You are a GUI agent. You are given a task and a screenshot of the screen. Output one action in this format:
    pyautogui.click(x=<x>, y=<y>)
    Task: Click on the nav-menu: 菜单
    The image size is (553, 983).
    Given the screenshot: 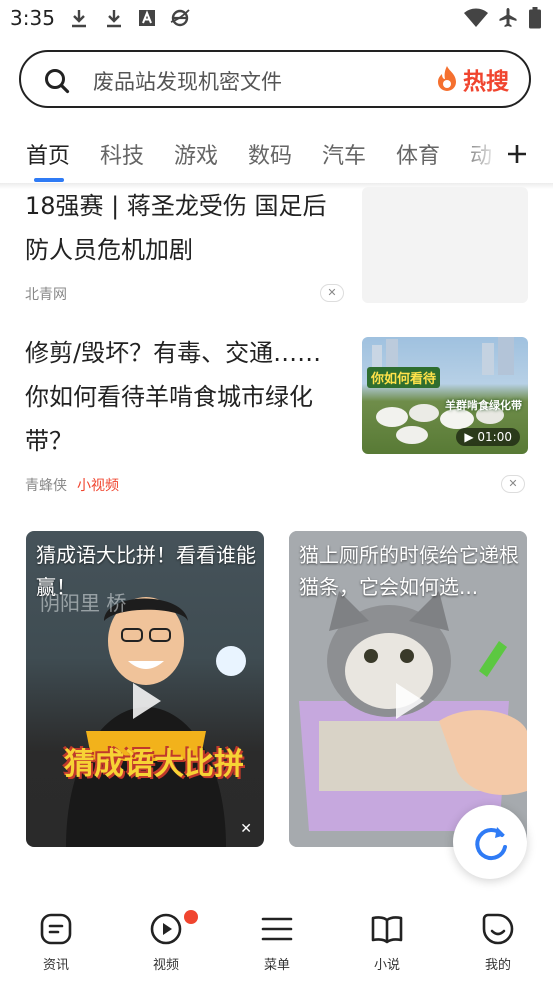 What is the action you would take?
    pyautogui.click(x=277, y=942)
    